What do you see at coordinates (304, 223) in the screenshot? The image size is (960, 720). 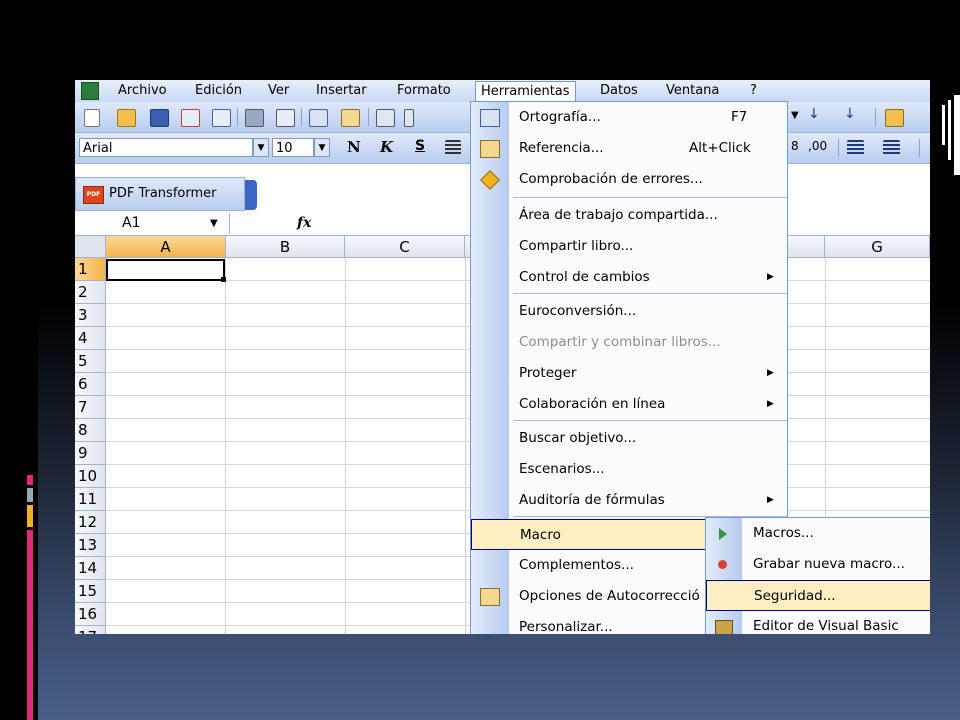 I see `insert-function-icon: fx` at bounding box center [304, 223].